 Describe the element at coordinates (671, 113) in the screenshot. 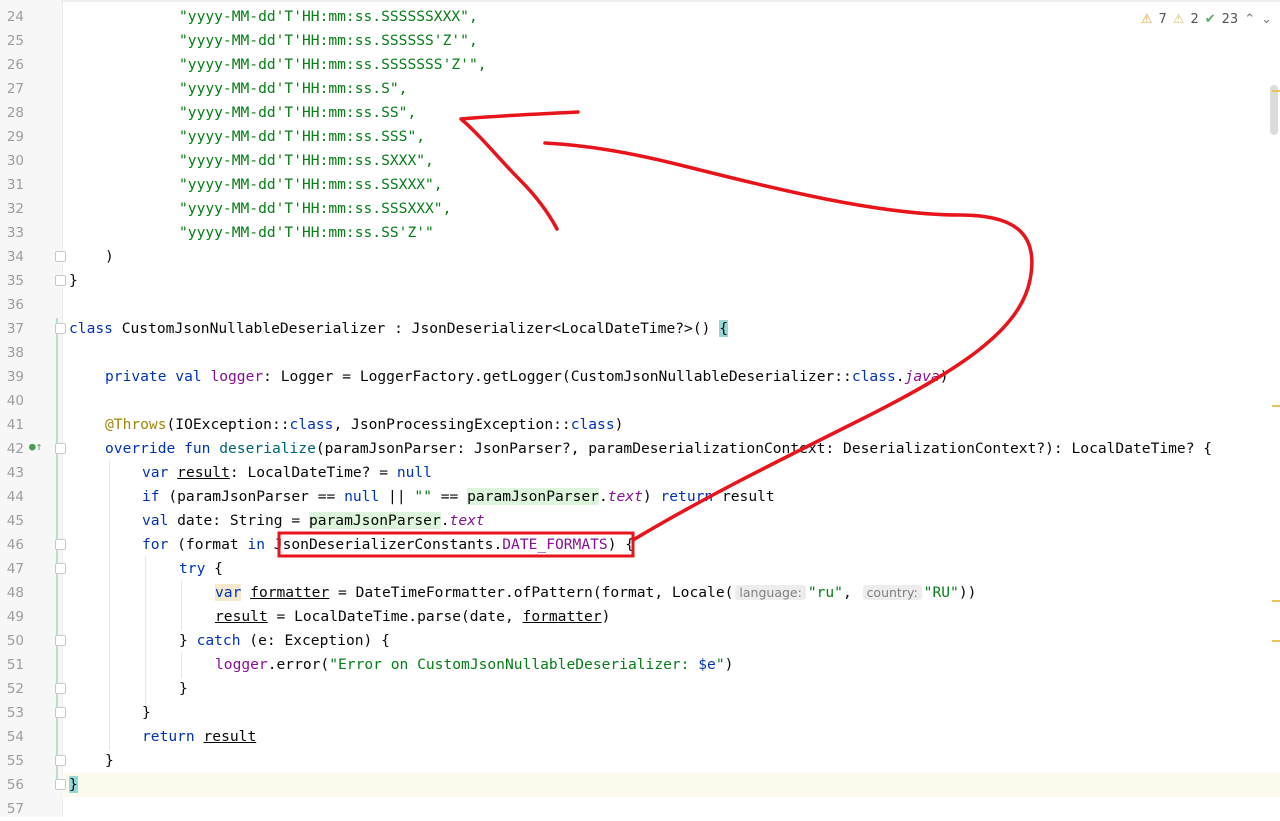

I see `code-line: "yyyy-MM-dd'T'HH:mm:ss.SS",` at that location.